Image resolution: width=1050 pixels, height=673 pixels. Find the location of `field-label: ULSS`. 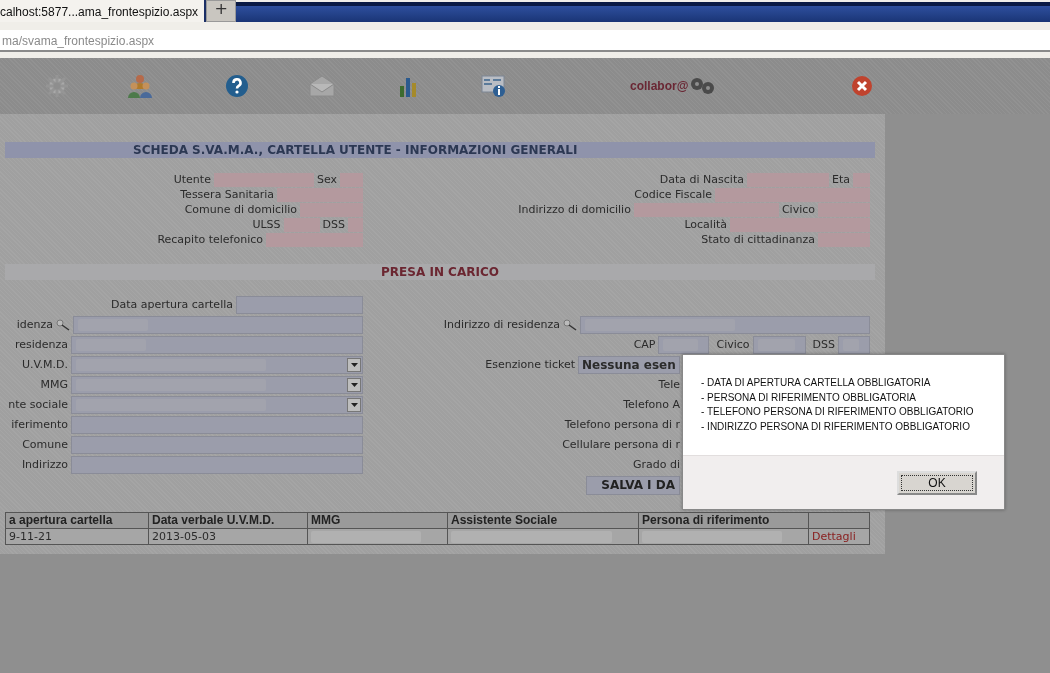

field-label: ULSS is located at coordinates (266, 224).